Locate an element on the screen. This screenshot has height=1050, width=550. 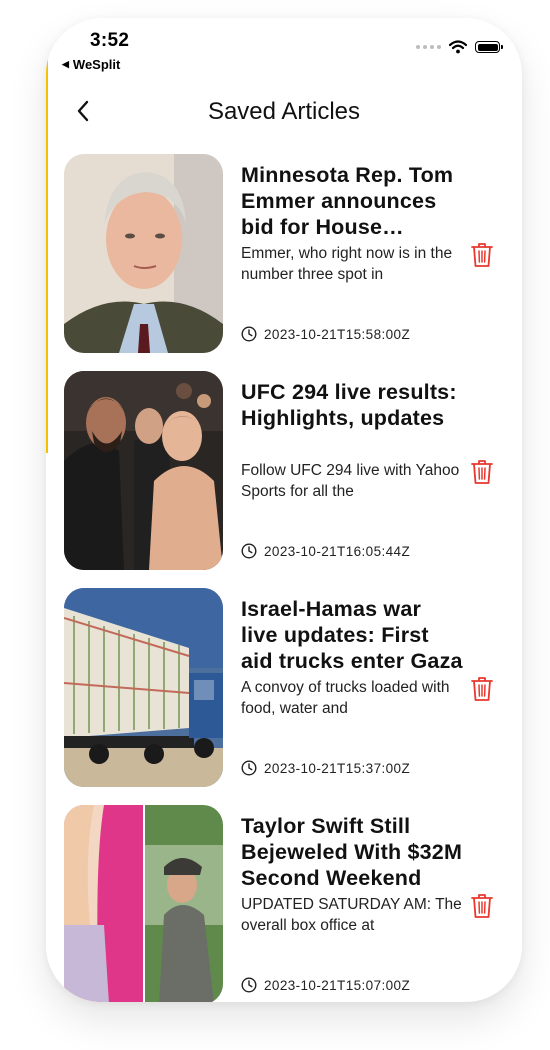
page-title: Saved Articles is located at coordinates (284, 111).